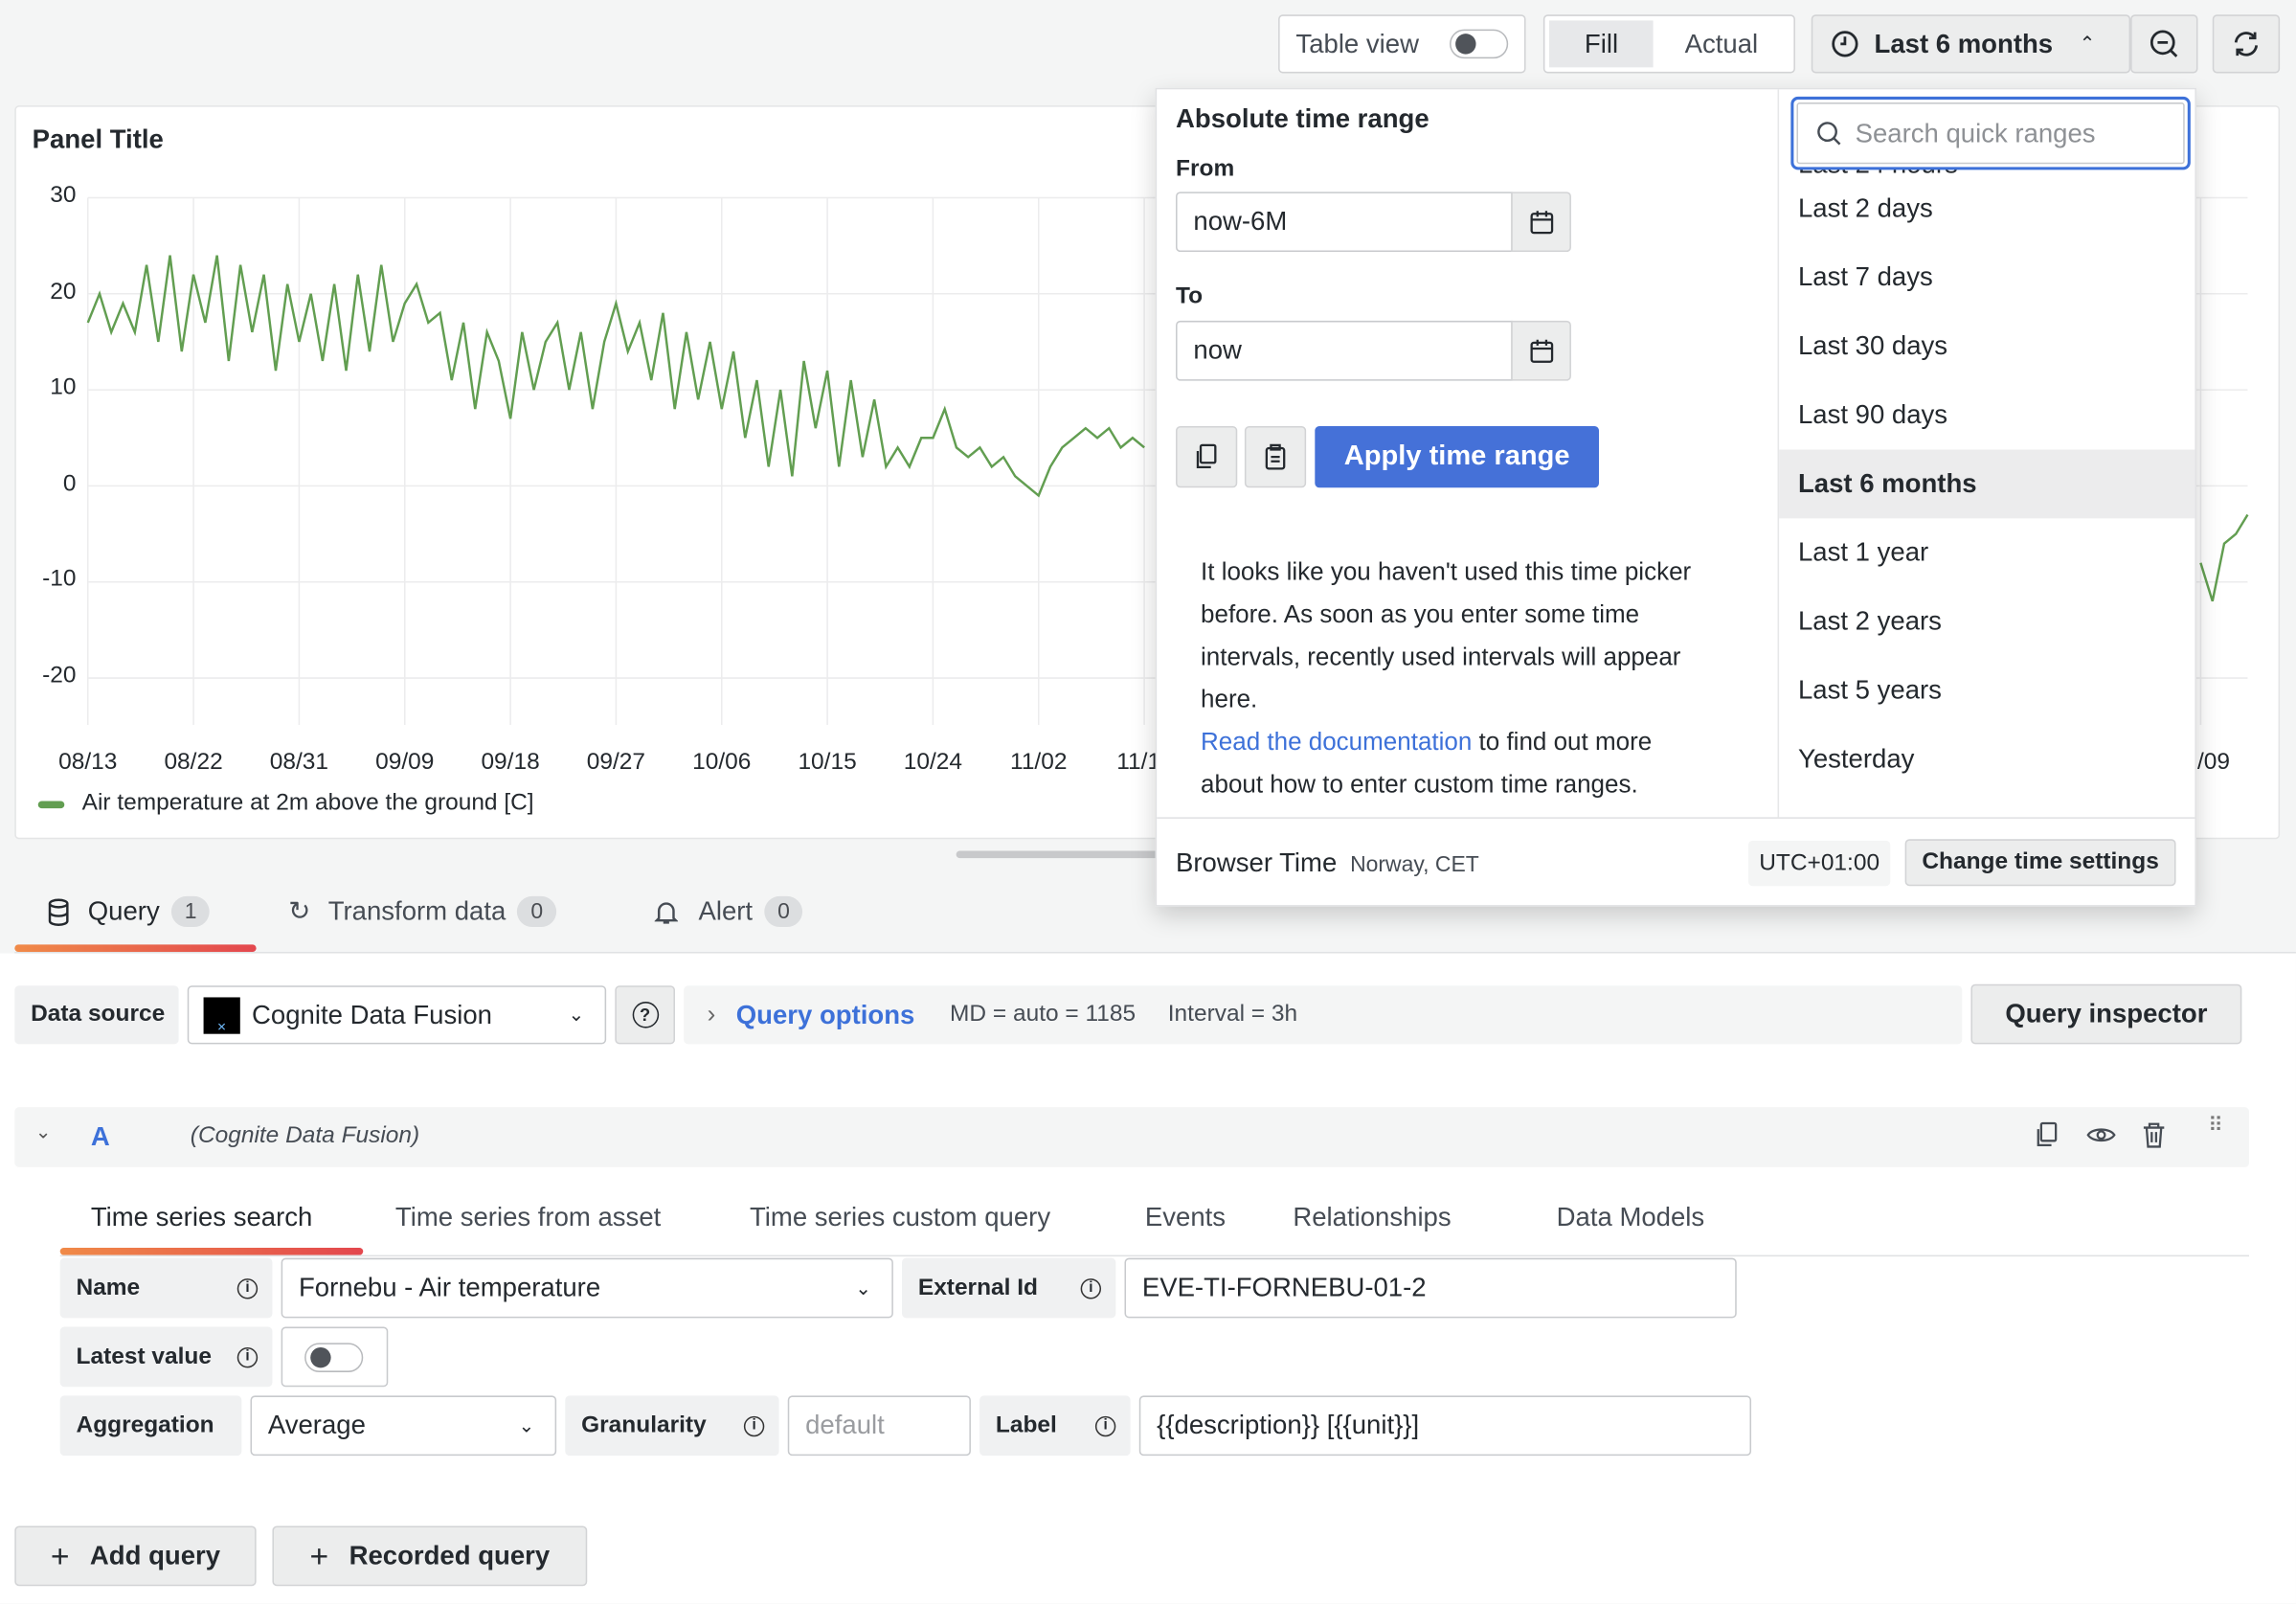  Describe the element at coordinates (319, 1556) in the screenshot. I see `plus-icon: +` at that location.